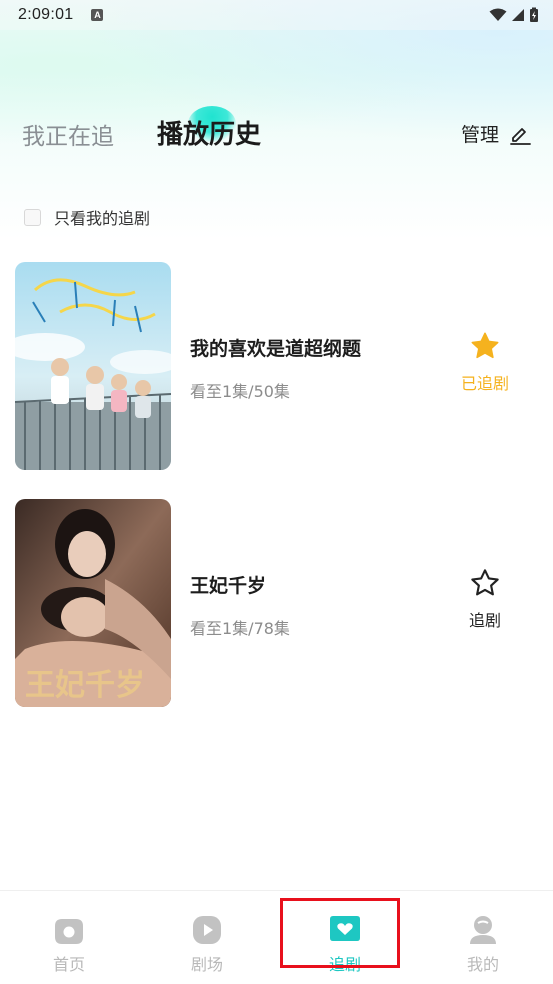 The image size is (553, 984). I want to click on star-filled-icon, so click(485, 345).